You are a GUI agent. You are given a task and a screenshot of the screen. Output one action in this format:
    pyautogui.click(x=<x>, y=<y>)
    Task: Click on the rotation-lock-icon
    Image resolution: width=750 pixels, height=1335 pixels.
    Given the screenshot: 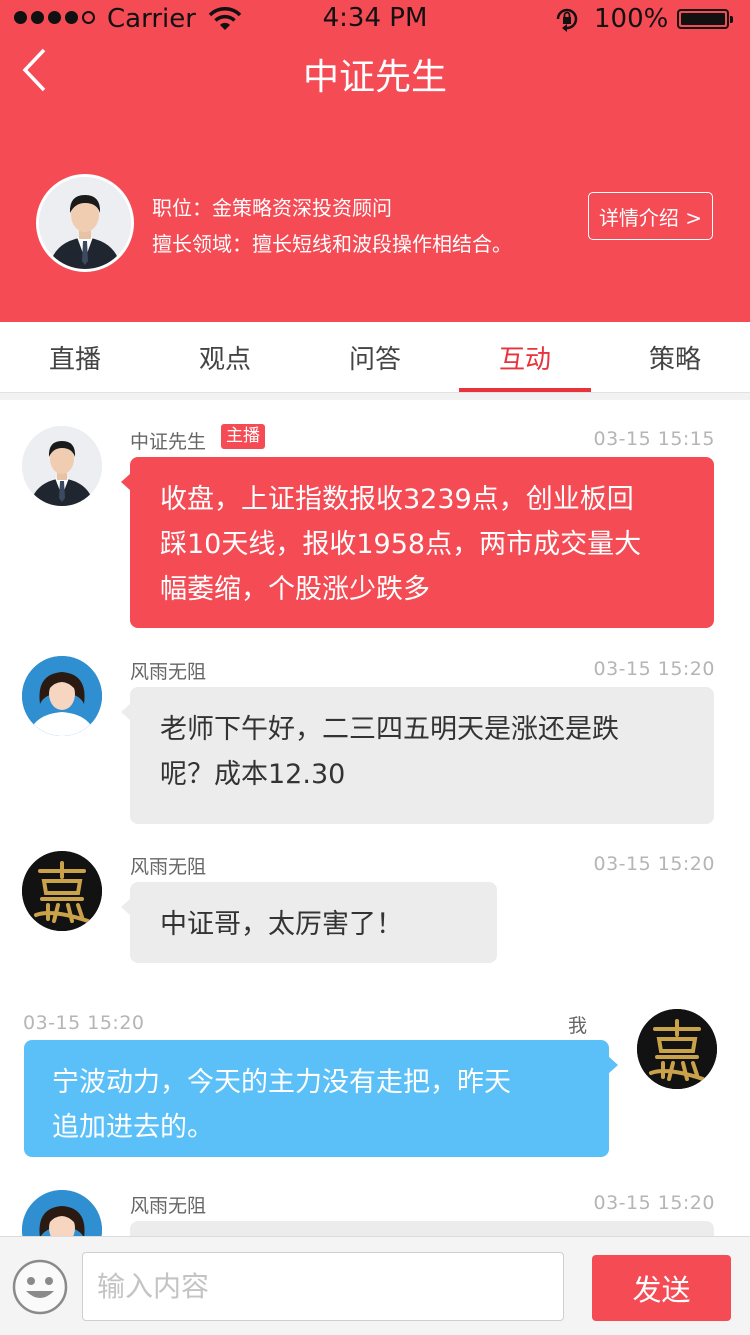 What is the action you would take?
    pyautogui.click(x=567, y=20)
    